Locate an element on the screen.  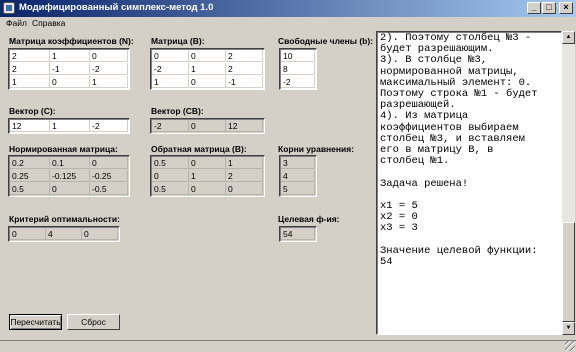
vector-c-grid: 12 1 -2 is located at coordinates (69, 126).